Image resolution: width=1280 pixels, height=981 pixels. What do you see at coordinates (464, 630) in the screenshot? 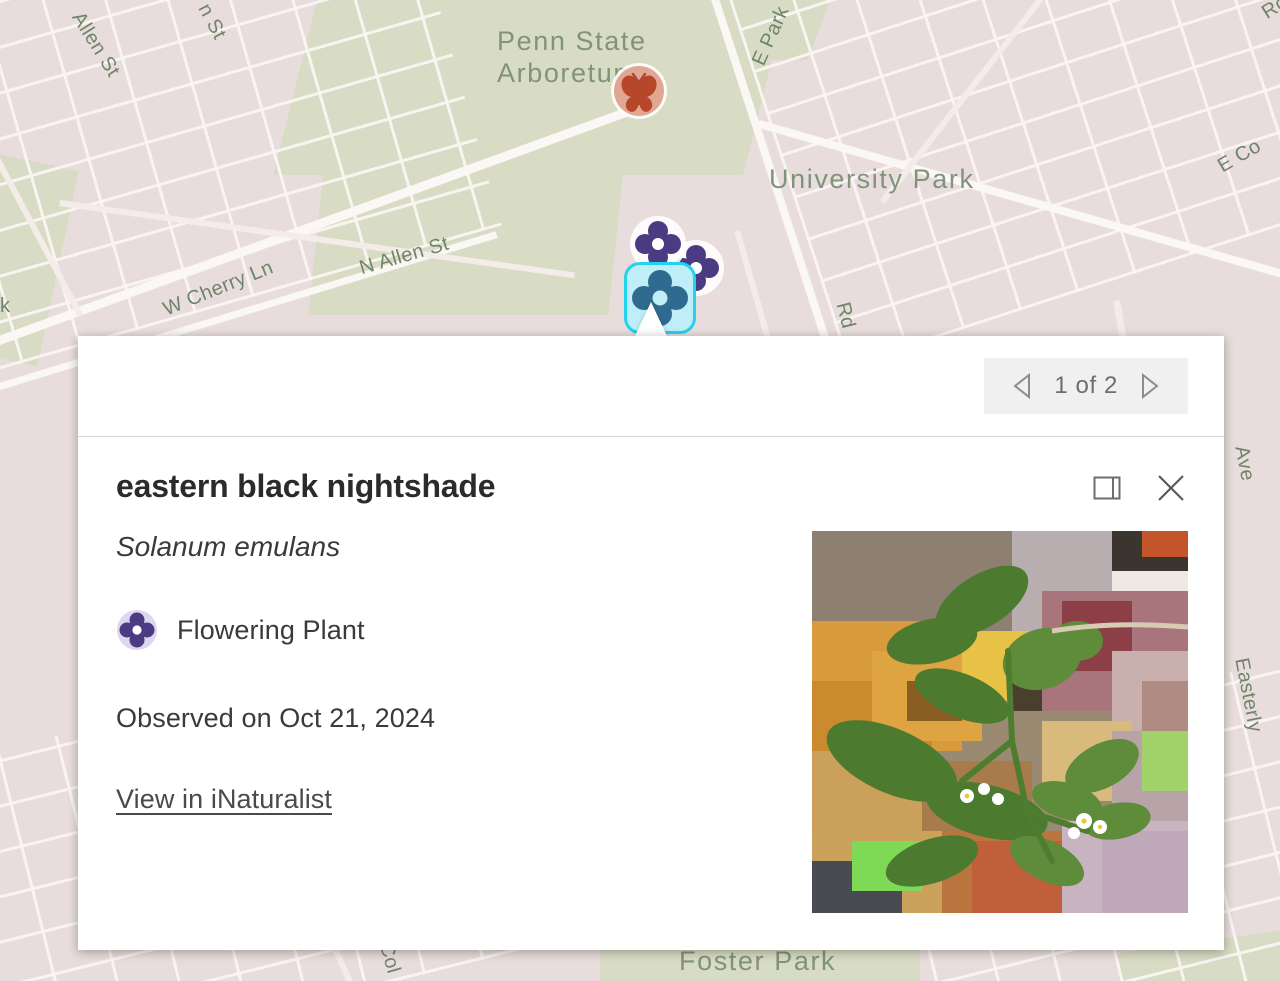
I see `category-row: Flowering Plant` at bounding box center [464, 630].